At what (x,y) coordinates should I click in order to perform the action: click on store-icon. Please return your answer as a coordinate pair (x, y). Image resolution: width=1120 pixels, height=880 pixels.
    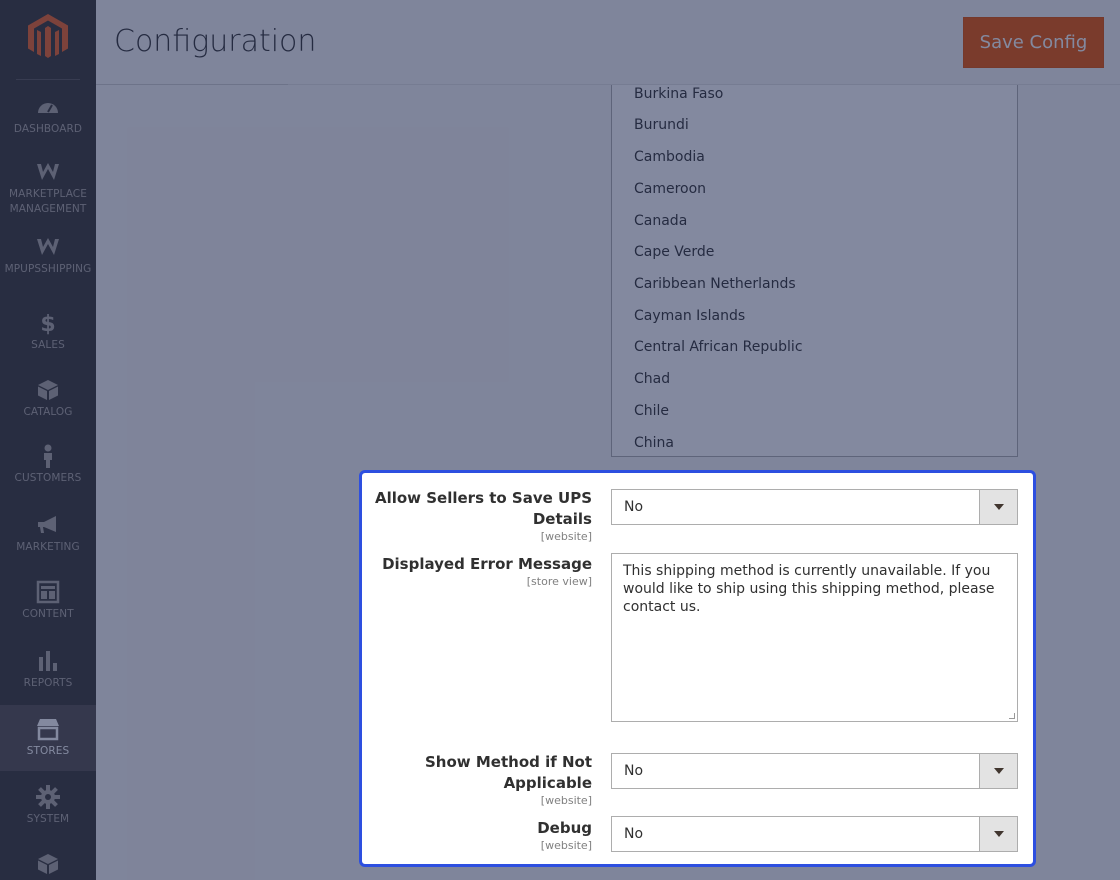
    Looking at the image, I should click on (48, 730).